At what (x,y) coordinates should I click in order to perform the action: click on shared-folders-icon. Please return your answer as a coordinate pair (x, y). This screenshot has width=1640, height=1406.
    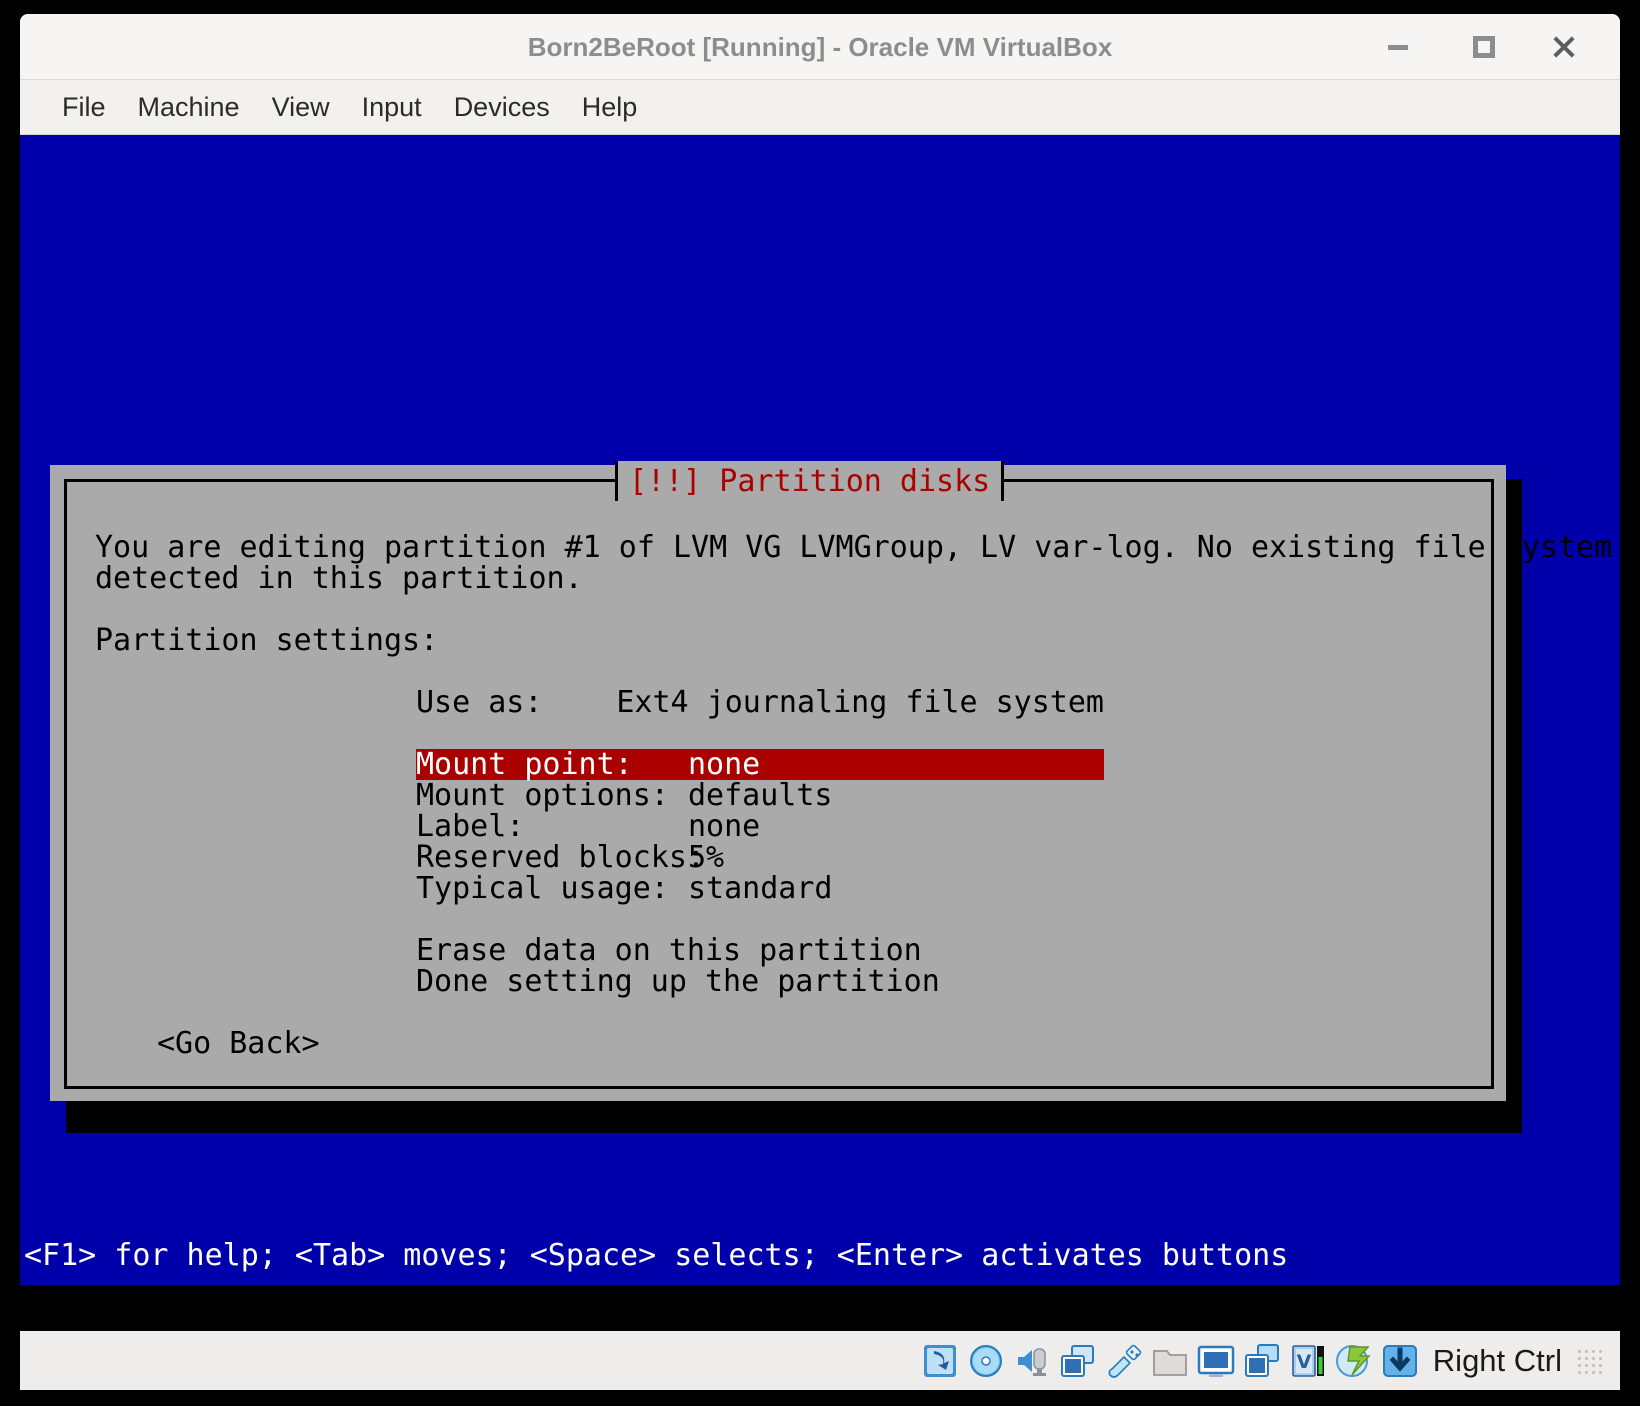
    Looking at the image, I should click on (1170, 1361).